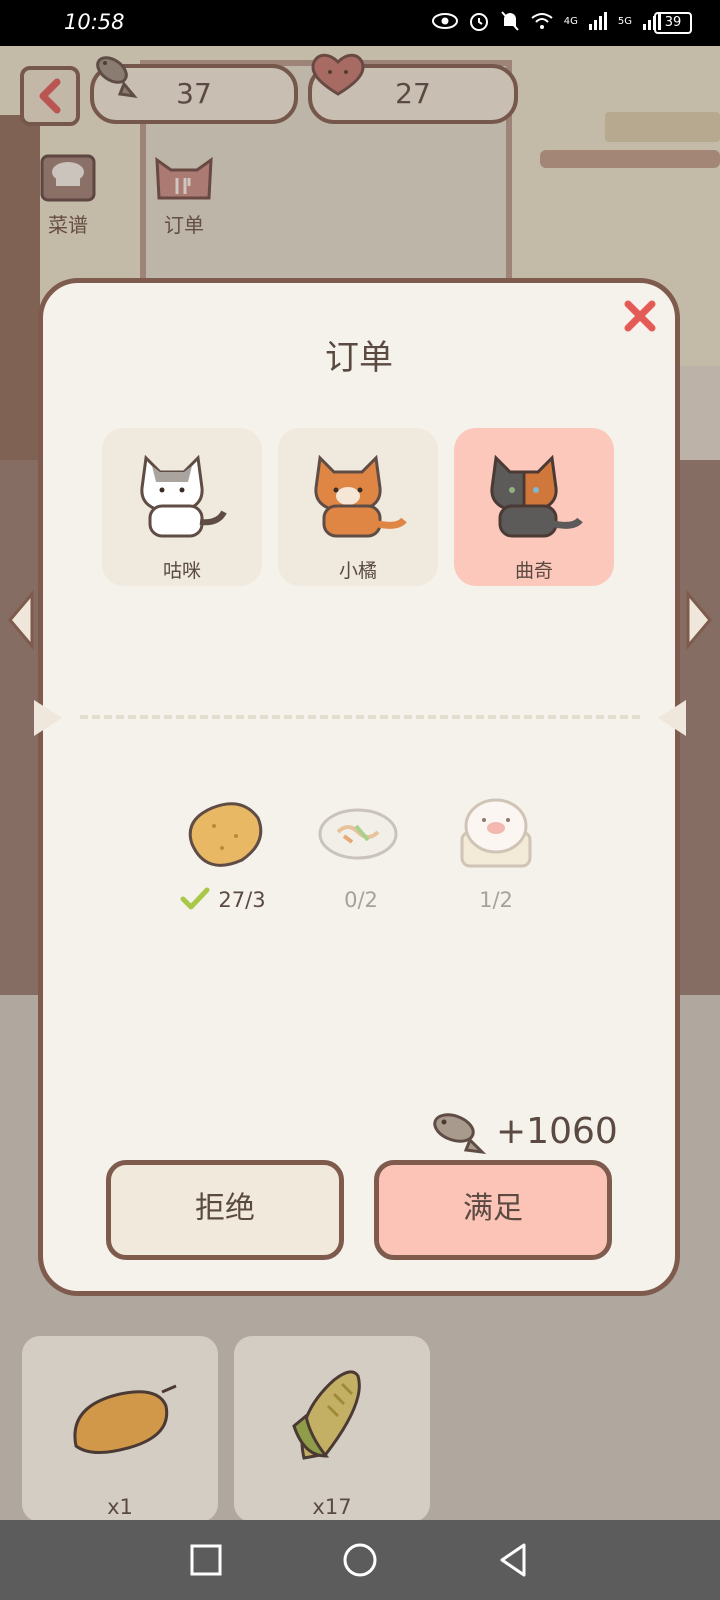 The image size is (720, 1600). Describe the element at coordinates (125, 1419) in the screenshot. I see `mango-icon` at that location.